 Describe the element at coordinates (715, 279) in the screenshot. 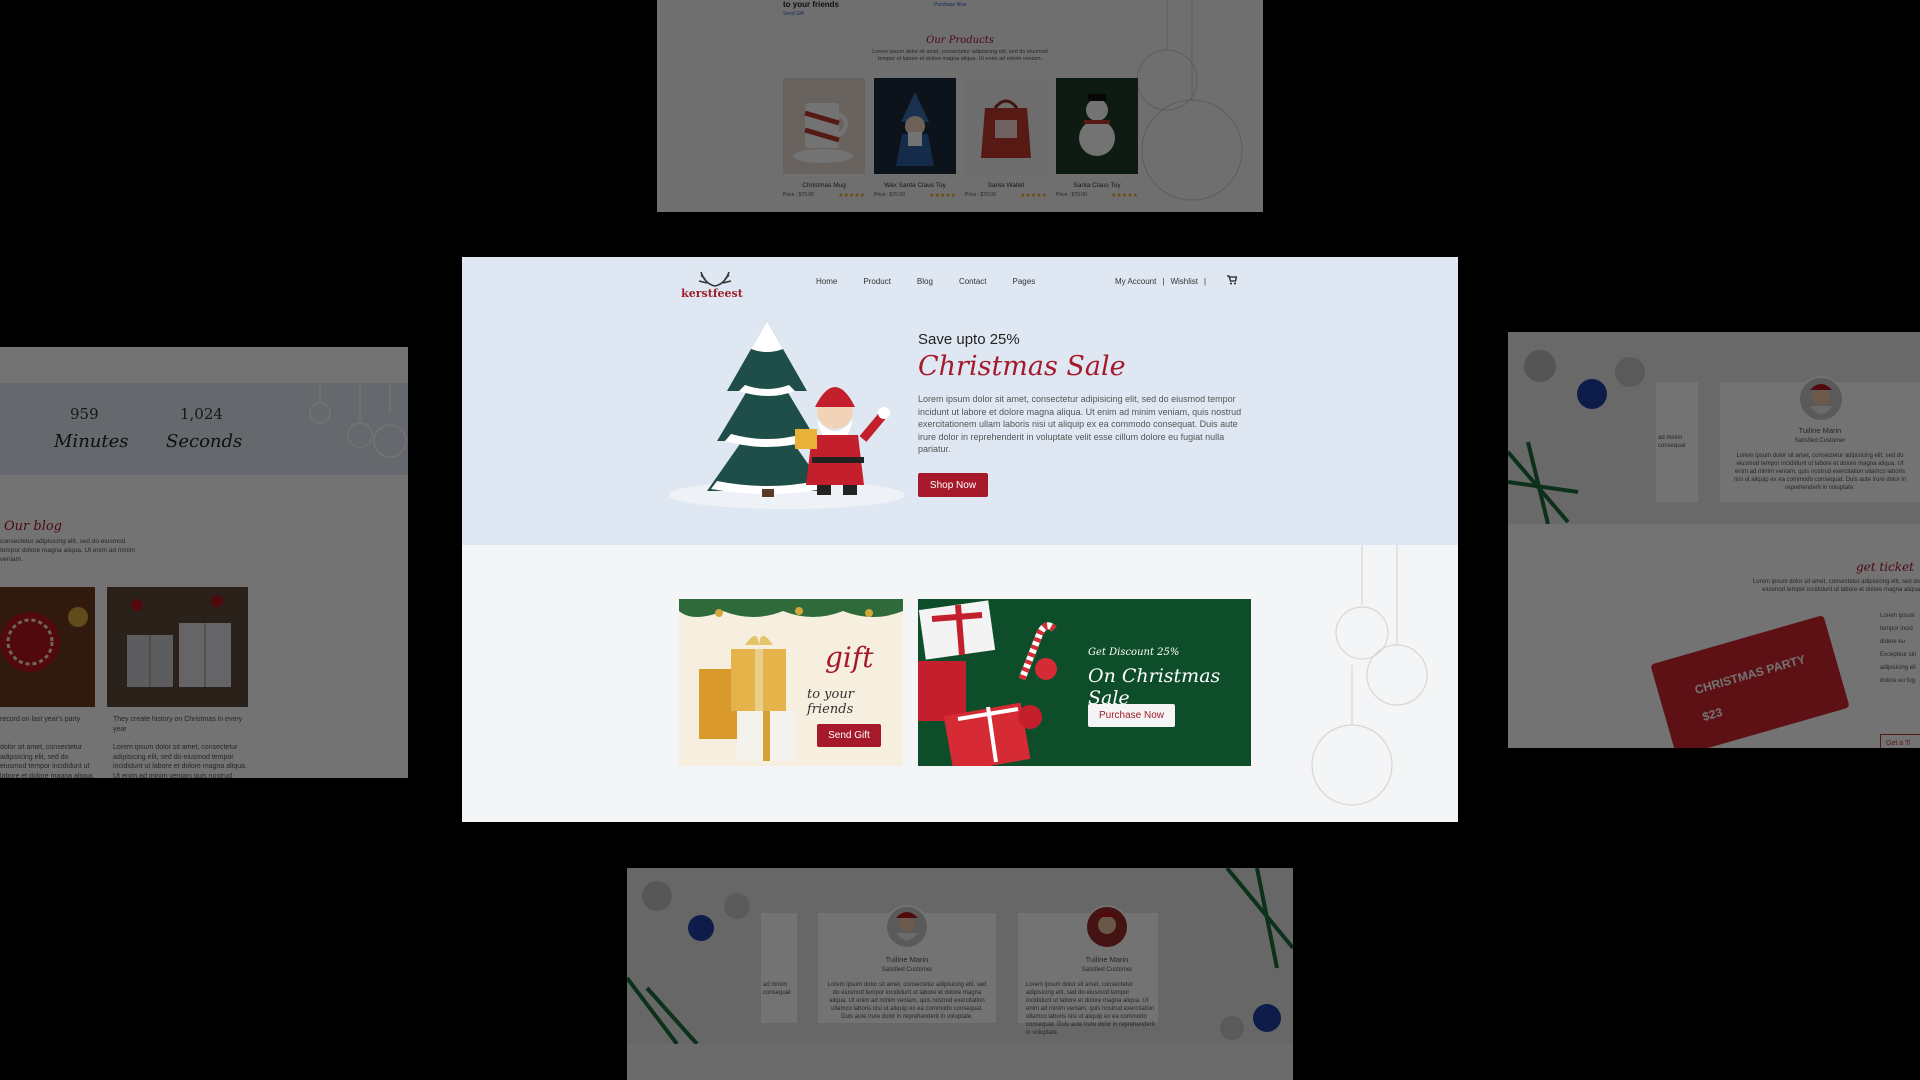

I see `antlers-icon` at that location.